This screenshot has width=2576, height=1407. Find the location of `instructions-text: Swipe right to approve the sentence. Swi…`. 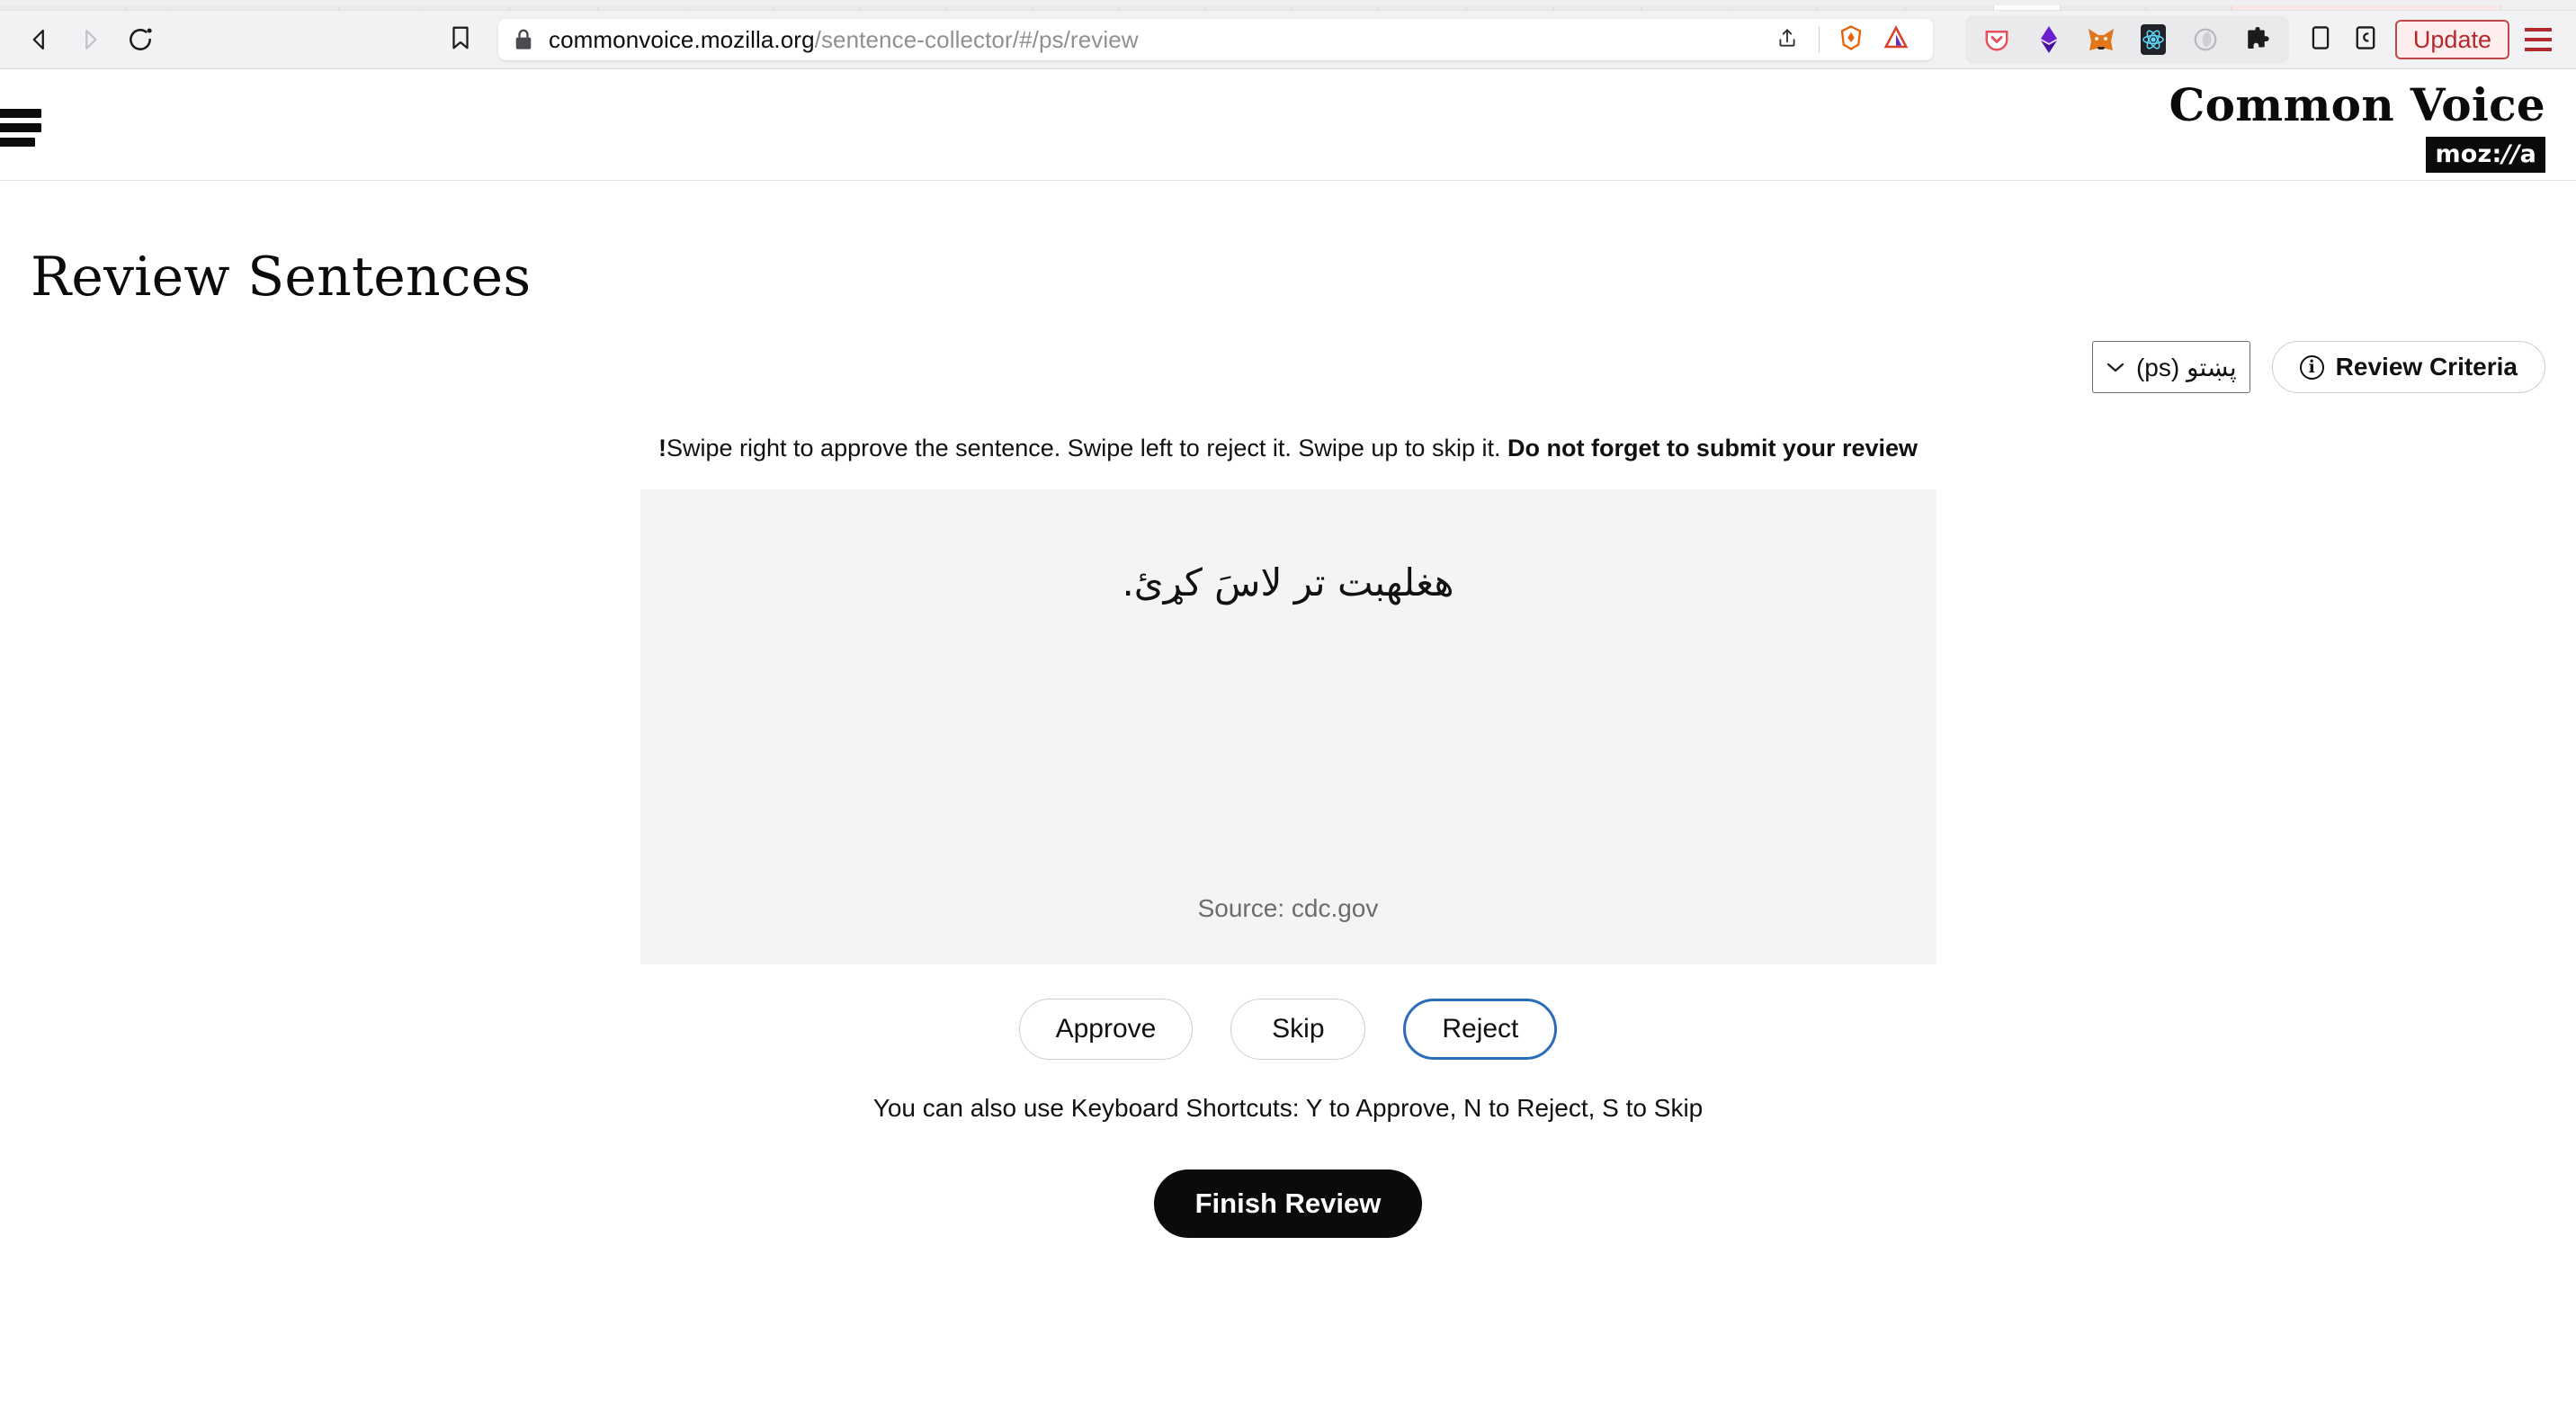

instructions-text: Swipe right to approve the sentence. Swi… is located at coordinates (1288, 448).